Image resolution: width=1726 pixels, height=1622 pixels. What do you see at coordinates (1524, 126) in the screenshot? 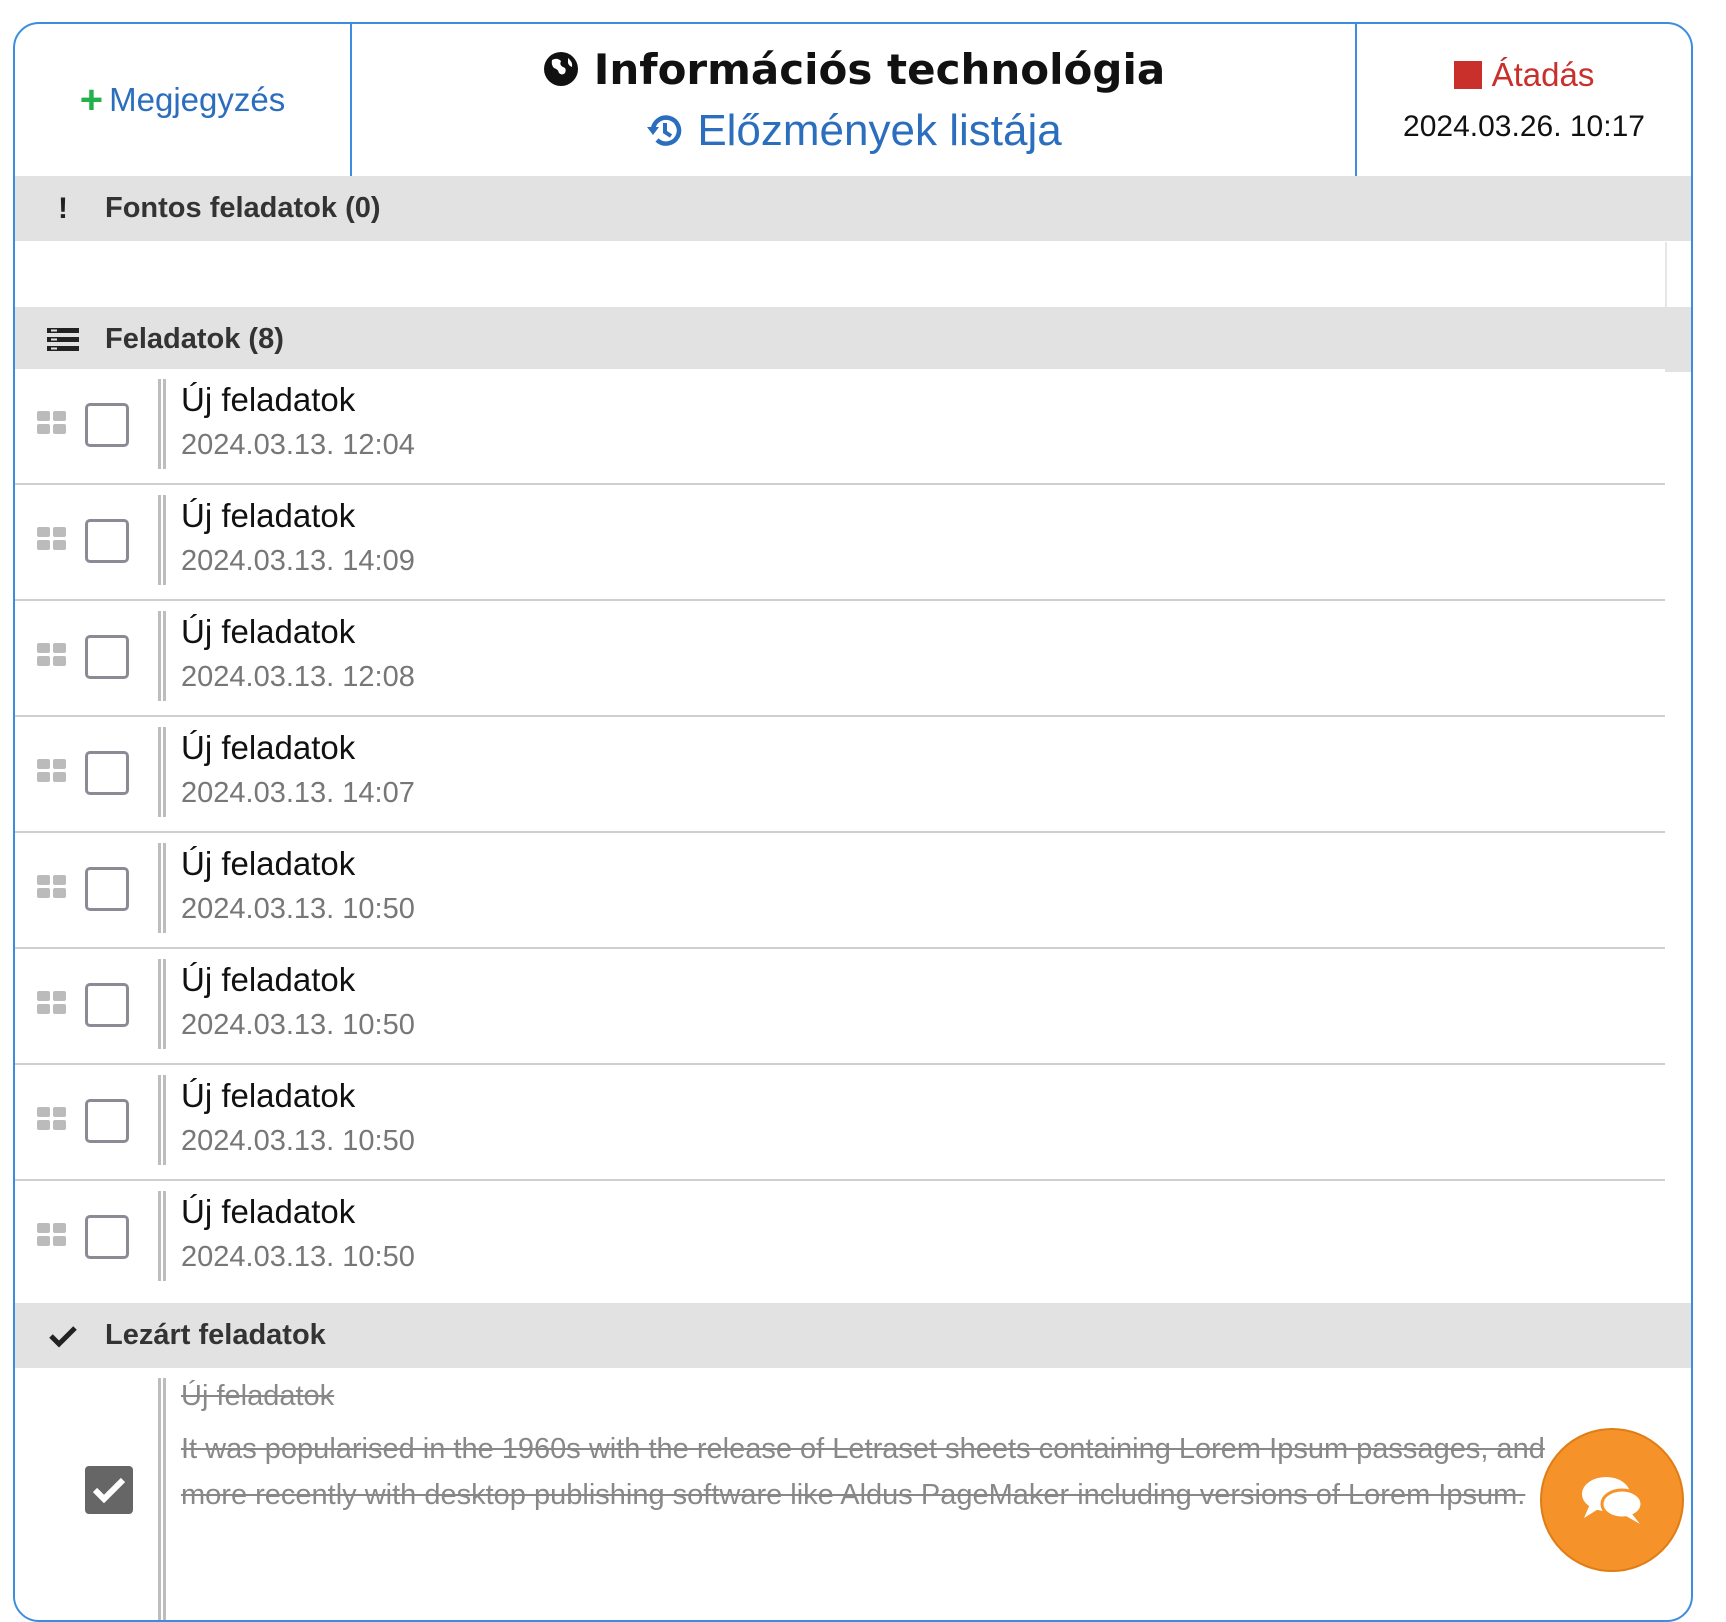
I see `handover-date: 2024.03.26. 10:17` at bounding box center [1524, 126].